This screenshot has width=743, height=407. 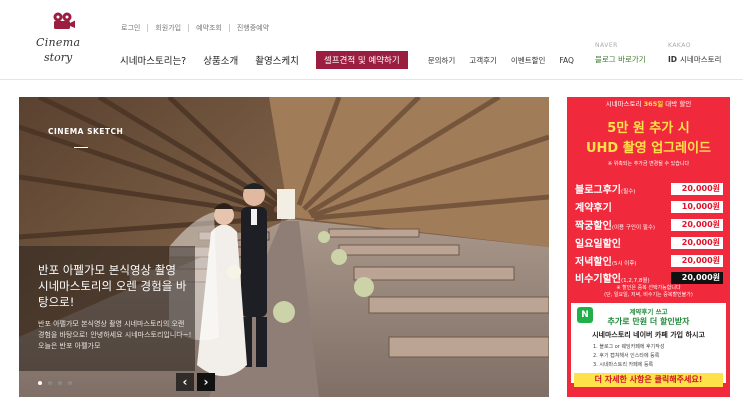 I want to click on nav-reviews: 고객후기, so click(x=483, y=60).